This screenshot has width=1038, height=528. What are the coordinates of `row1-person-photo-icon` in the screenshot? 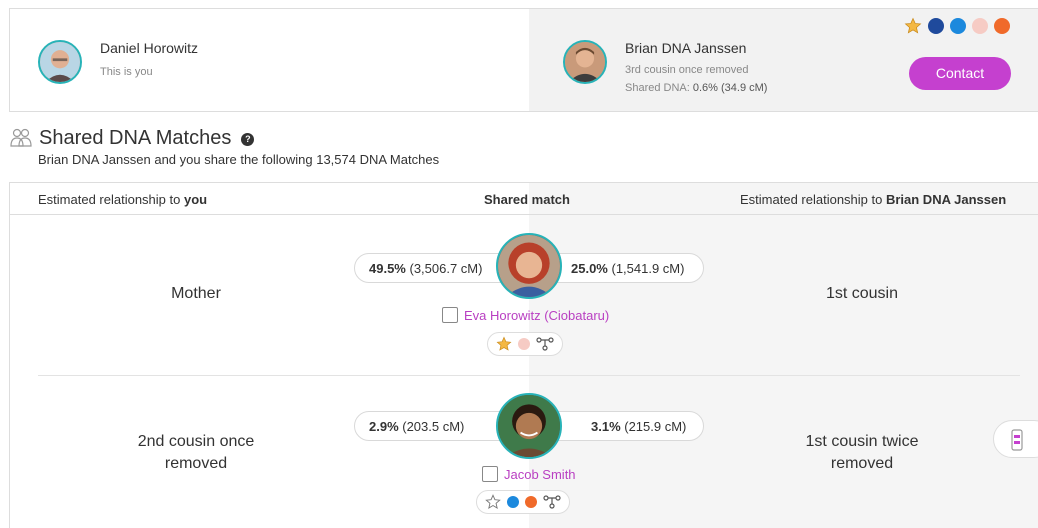 It's located at (529, 266).